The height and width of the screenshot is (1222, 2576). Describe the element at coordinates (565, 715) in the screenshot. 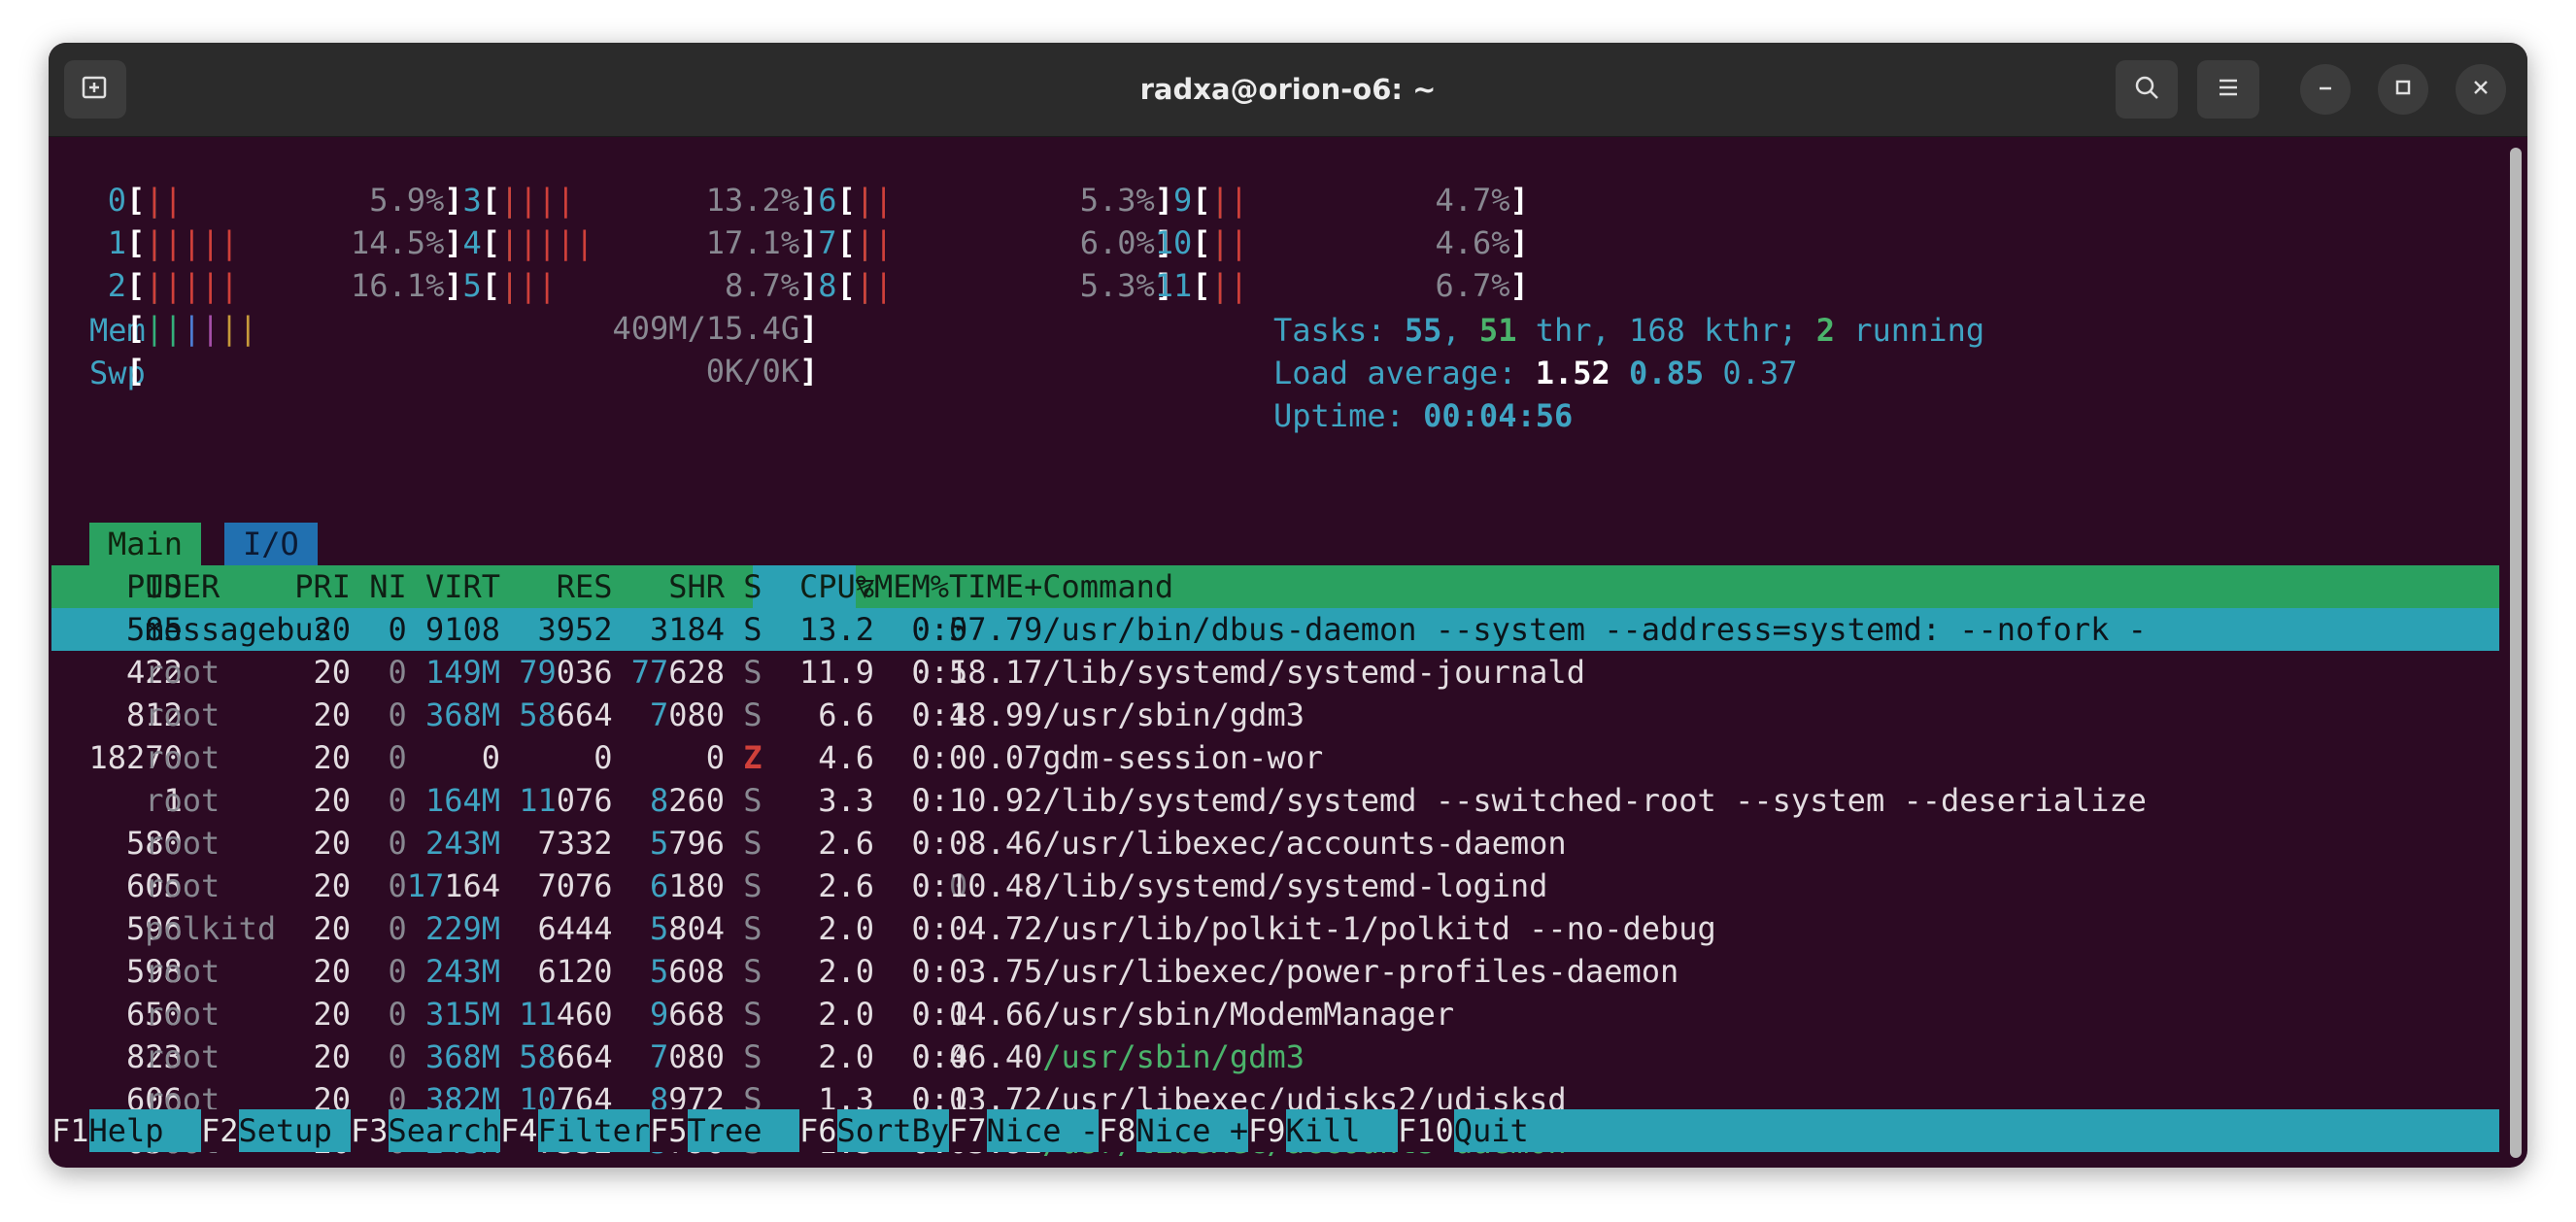

I see `process-res: 58664` at that location.